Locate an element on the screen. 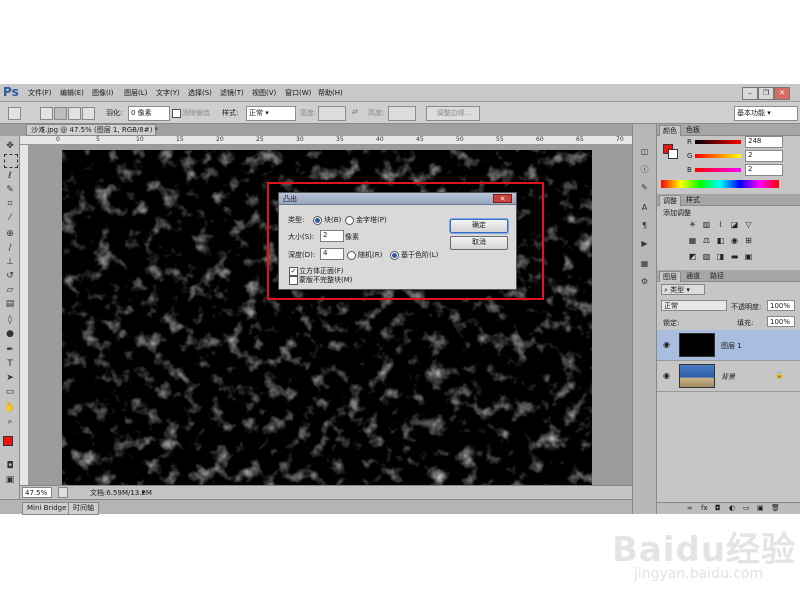  history-brush-icon: ↺ is located at coordinates (10, 276).